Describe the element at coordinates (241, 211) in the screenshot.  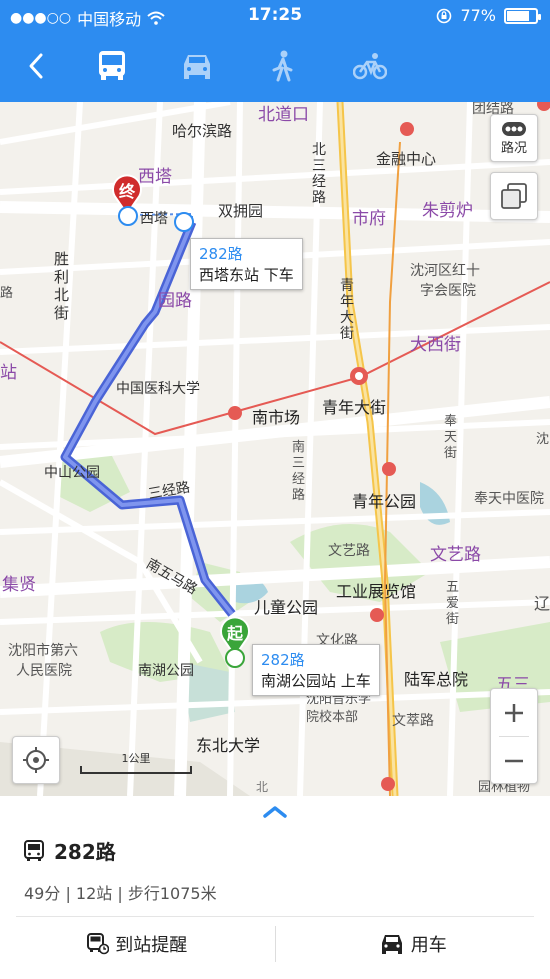
I see `map-label: 双拥园` at that location.